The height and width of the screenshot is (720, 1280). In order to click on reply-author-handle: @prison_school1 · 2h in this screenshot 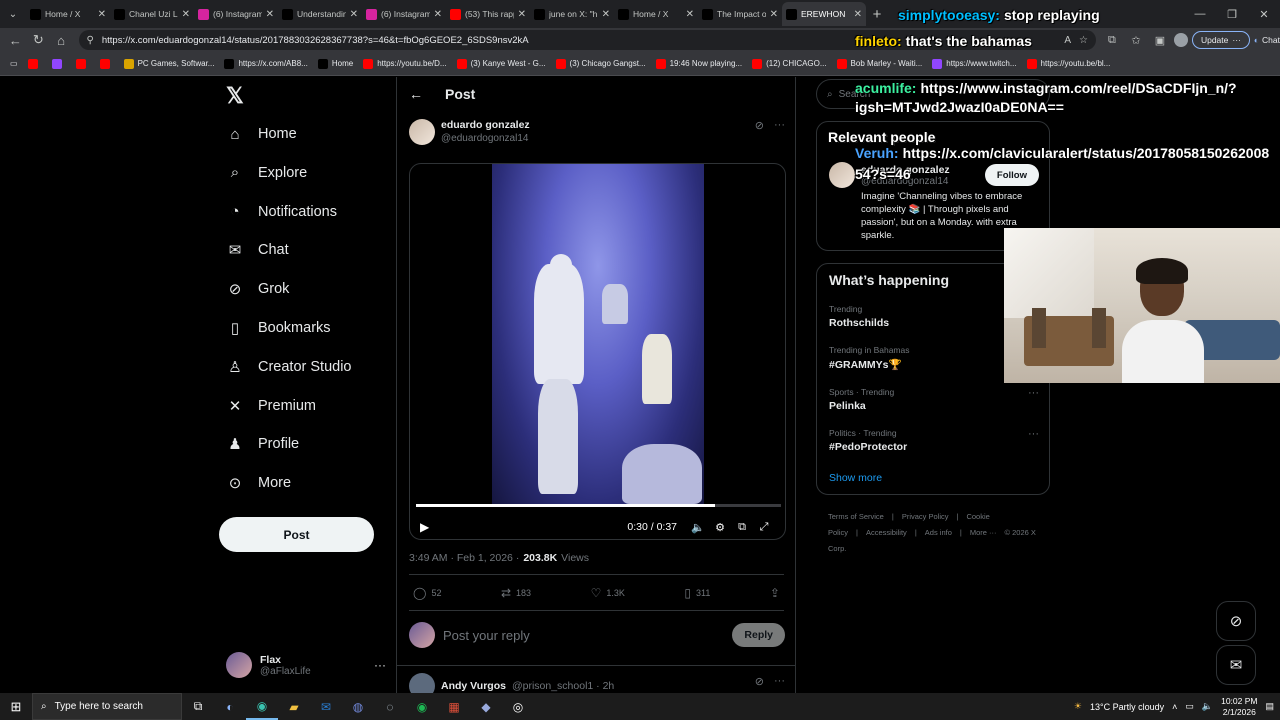, I will do `click(563, 686)`.